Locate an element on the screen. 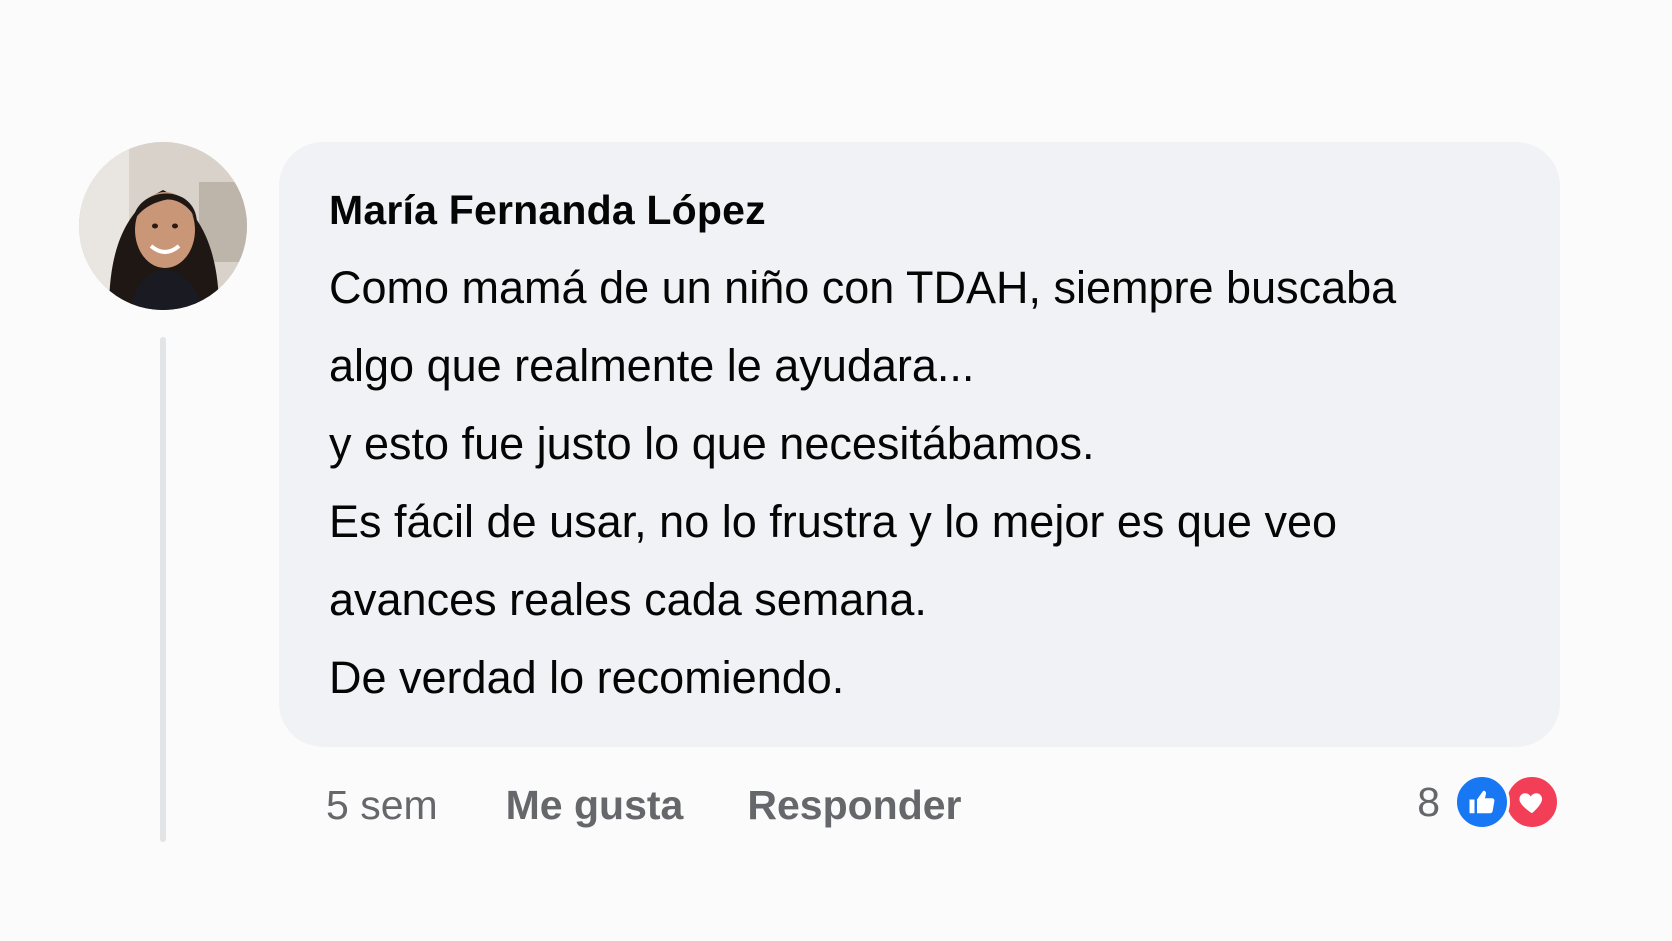  avatar-photo is located at coordinates (163, 226).